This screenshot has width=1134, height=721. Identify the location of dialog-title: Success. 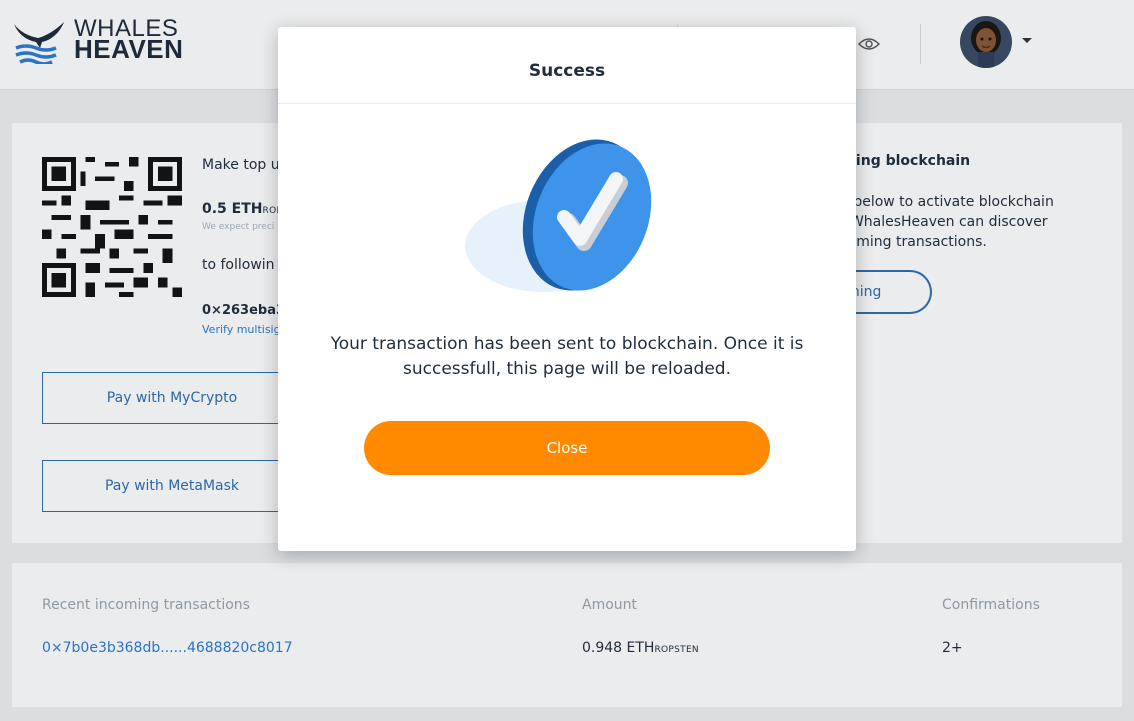
(567, 71).